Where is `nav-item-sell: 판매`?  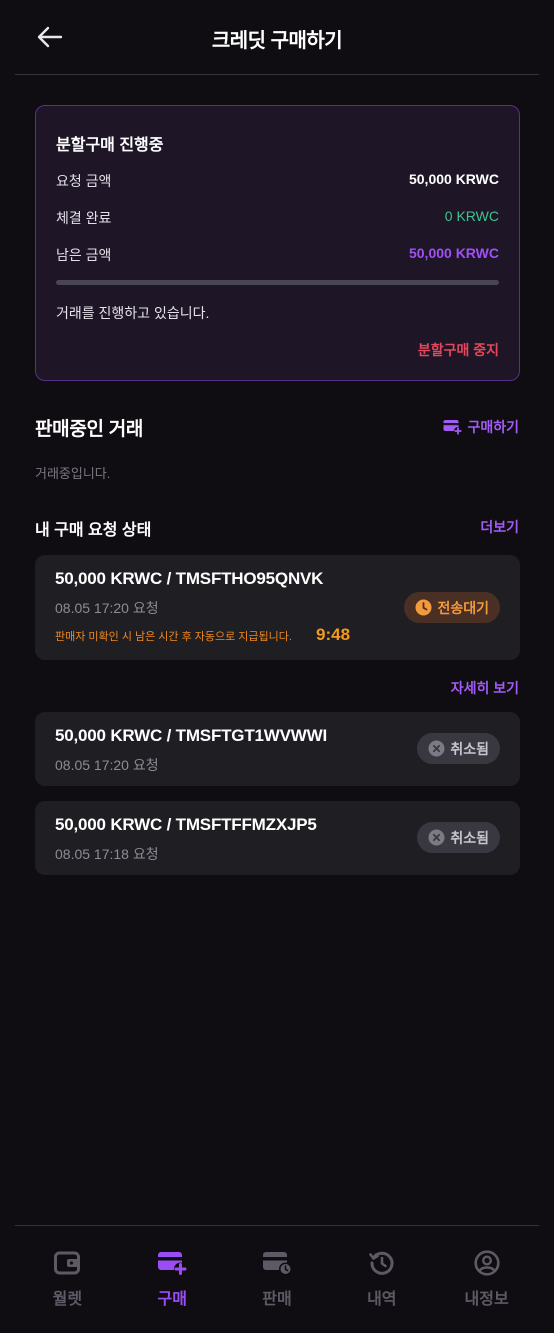 nav-item-sell: 판매 is located at coordinates (277, 1279).